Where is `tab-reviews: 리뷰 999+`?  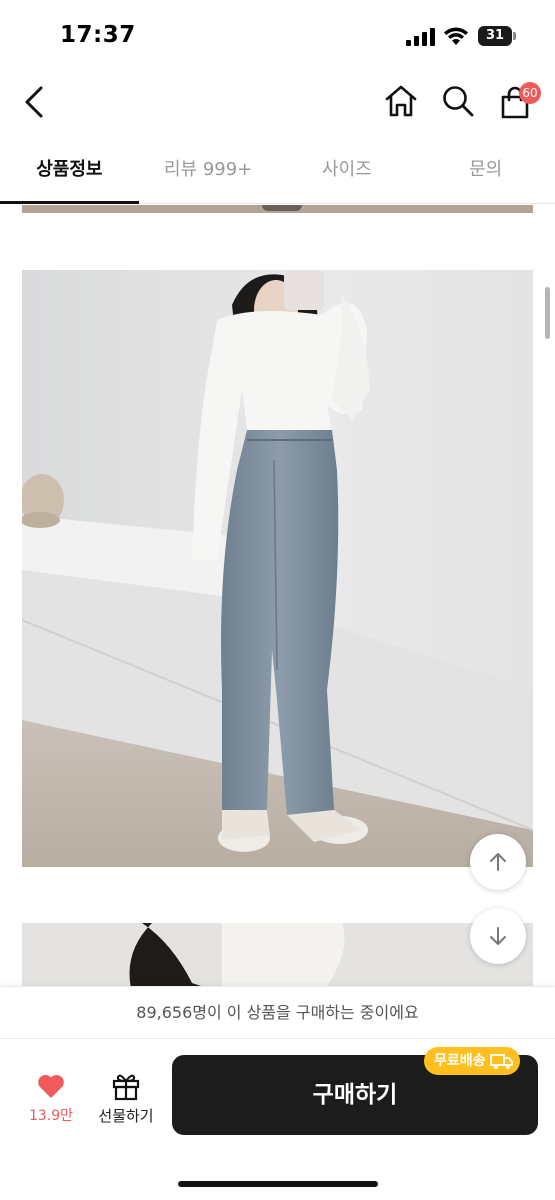 tab-reviews: 리뷰 999+ is located at coordinates (208, 170).